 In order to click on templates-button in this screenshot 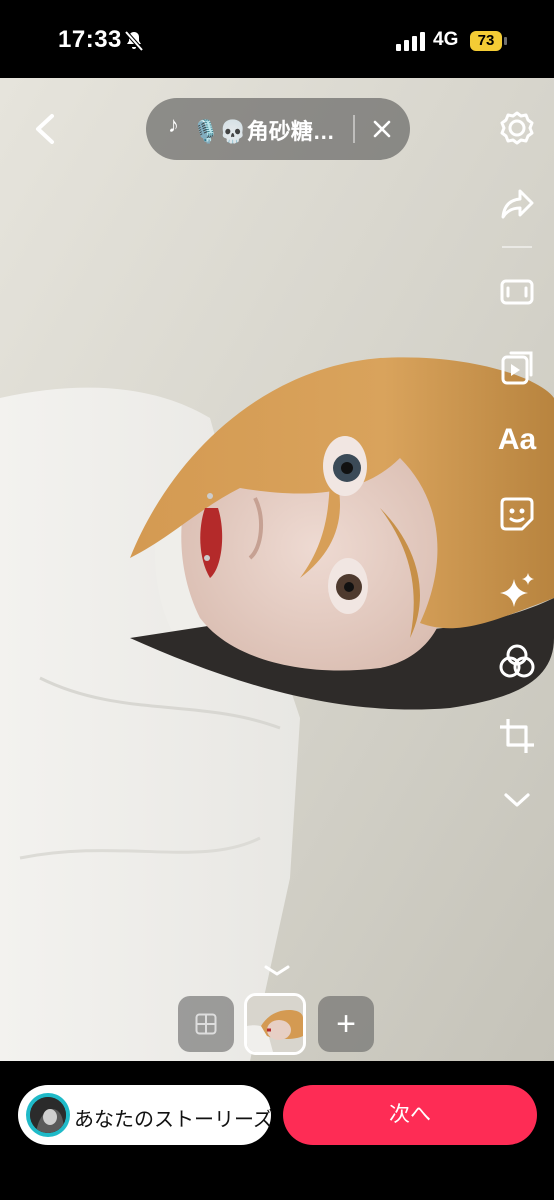, I will do `click(517, 368)`.